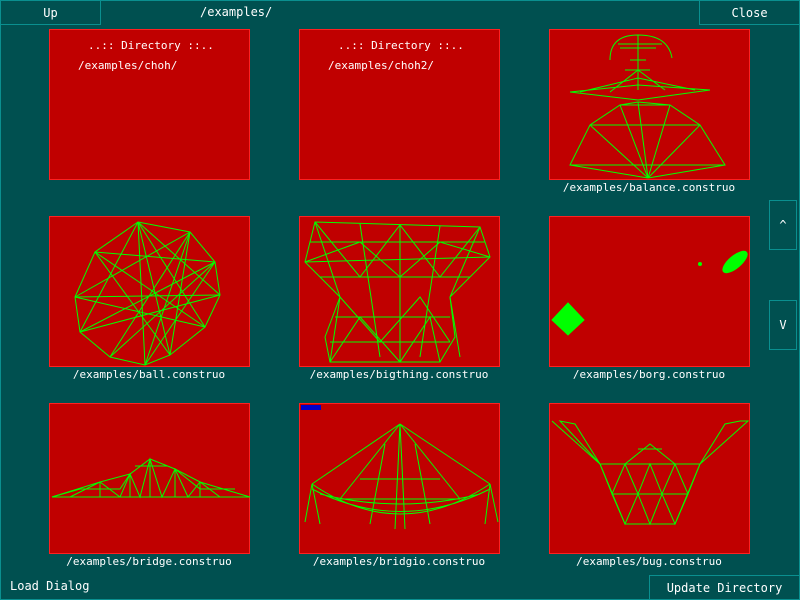  I want to click on file-tile-bug, so click(649, 478).